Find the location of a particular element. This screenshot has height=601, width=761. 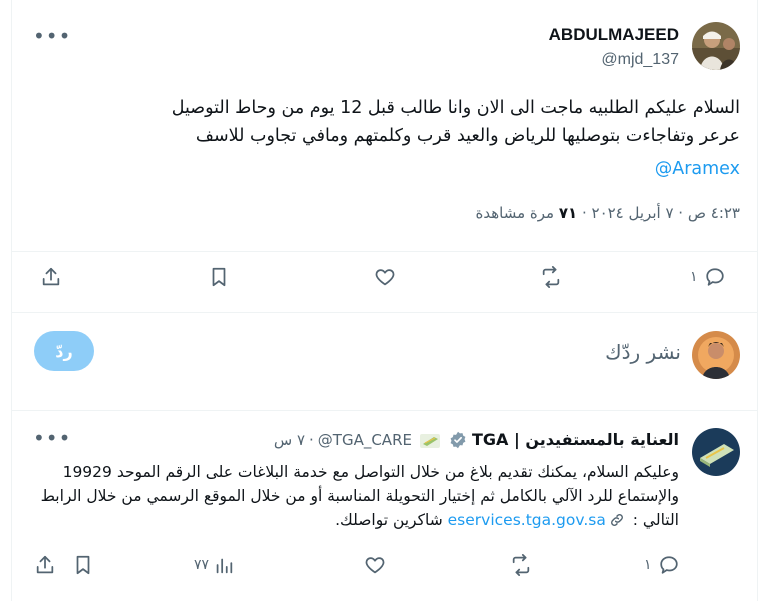

link-icon is located at coordinates (617, 523).